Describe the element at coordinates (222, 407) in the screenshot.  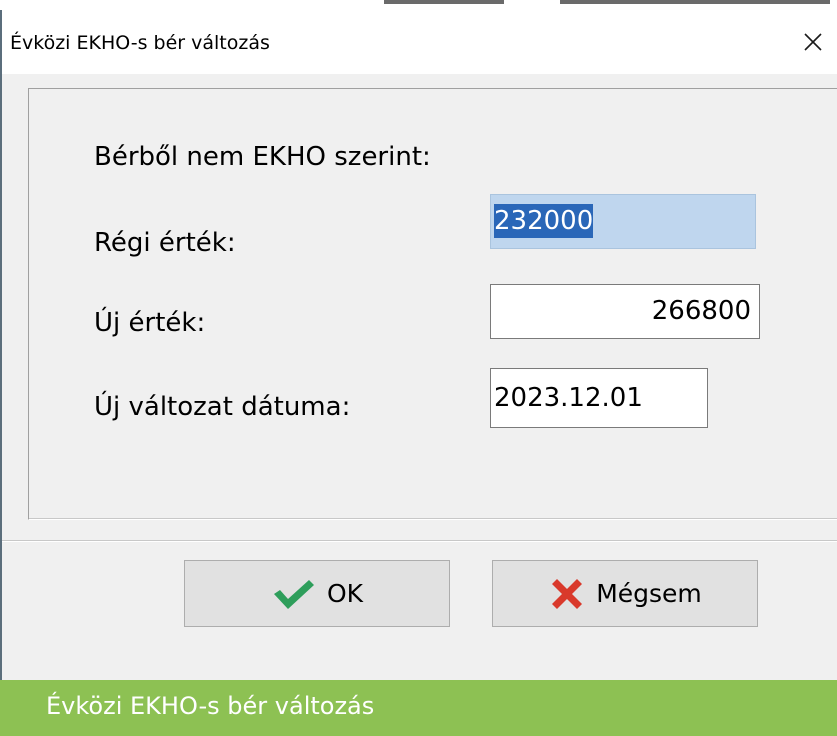
I see `date-label: Új változat dátuma:` at that location.